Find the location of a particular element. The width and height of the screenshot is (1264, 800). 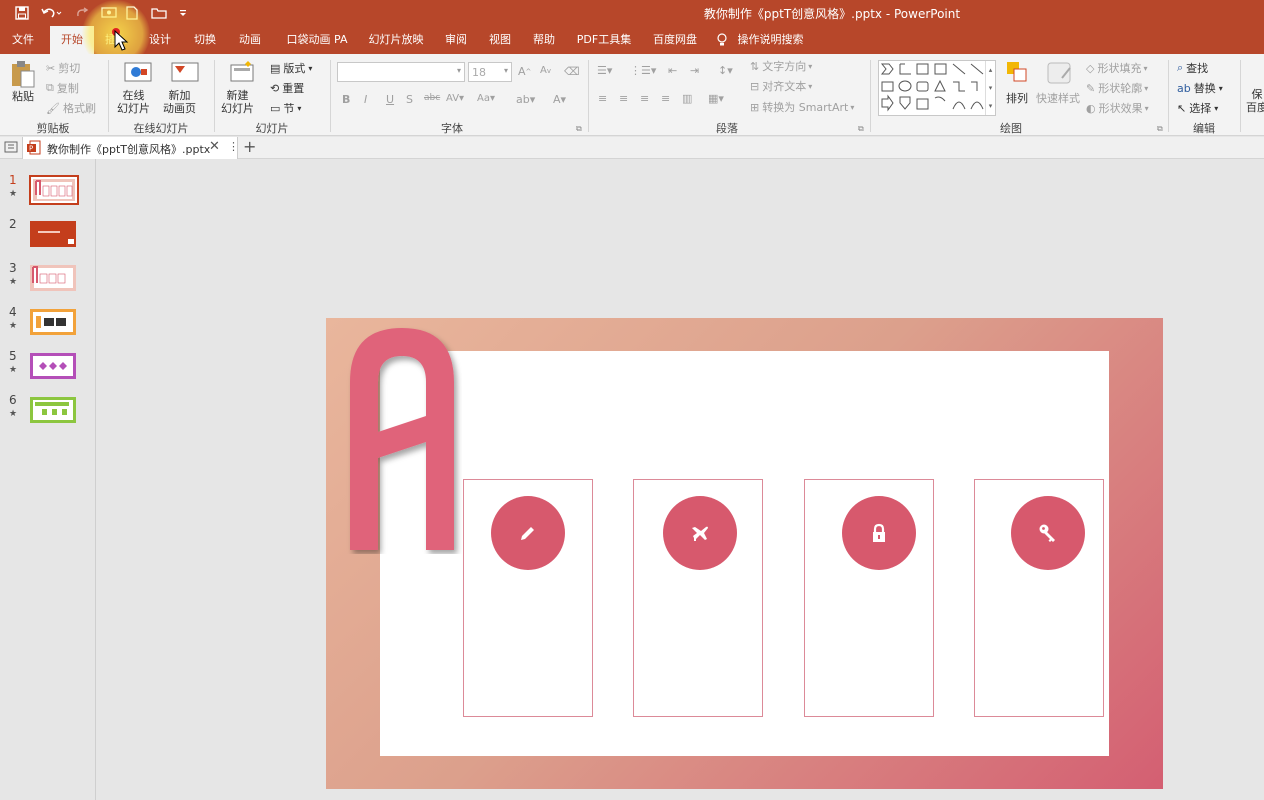

online-slides-icon is located at coordinates (138, 73).